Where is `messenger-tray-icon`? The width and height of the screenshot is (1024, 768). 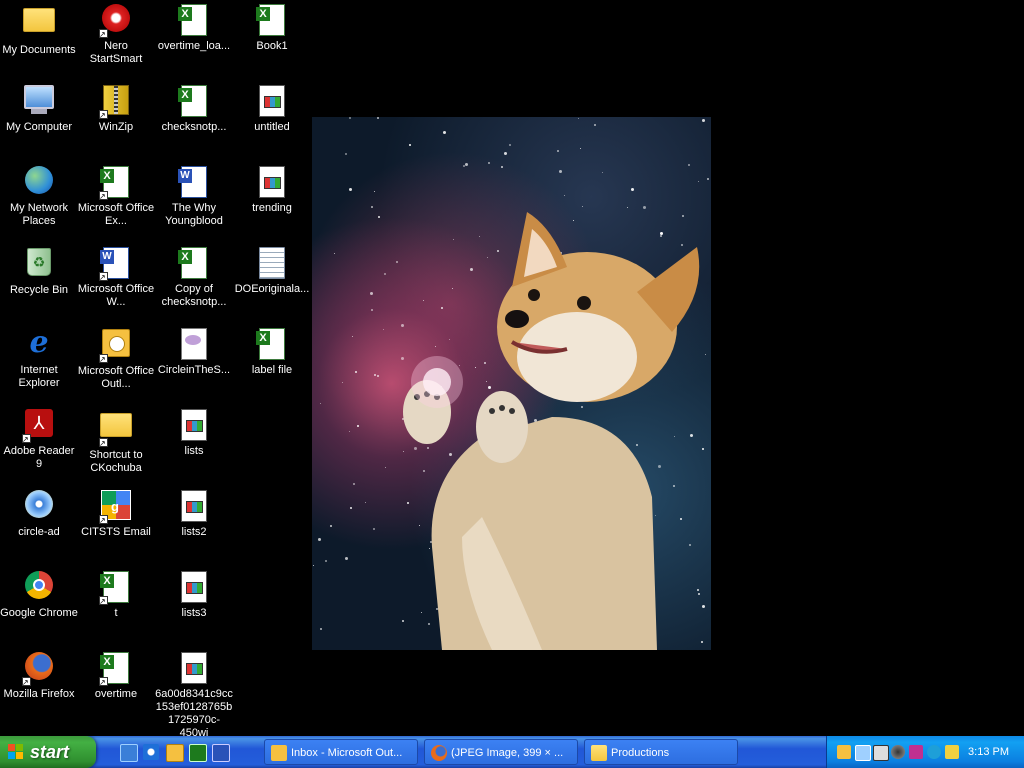
messenger-tray-icon is located at coordinates (934, 752).